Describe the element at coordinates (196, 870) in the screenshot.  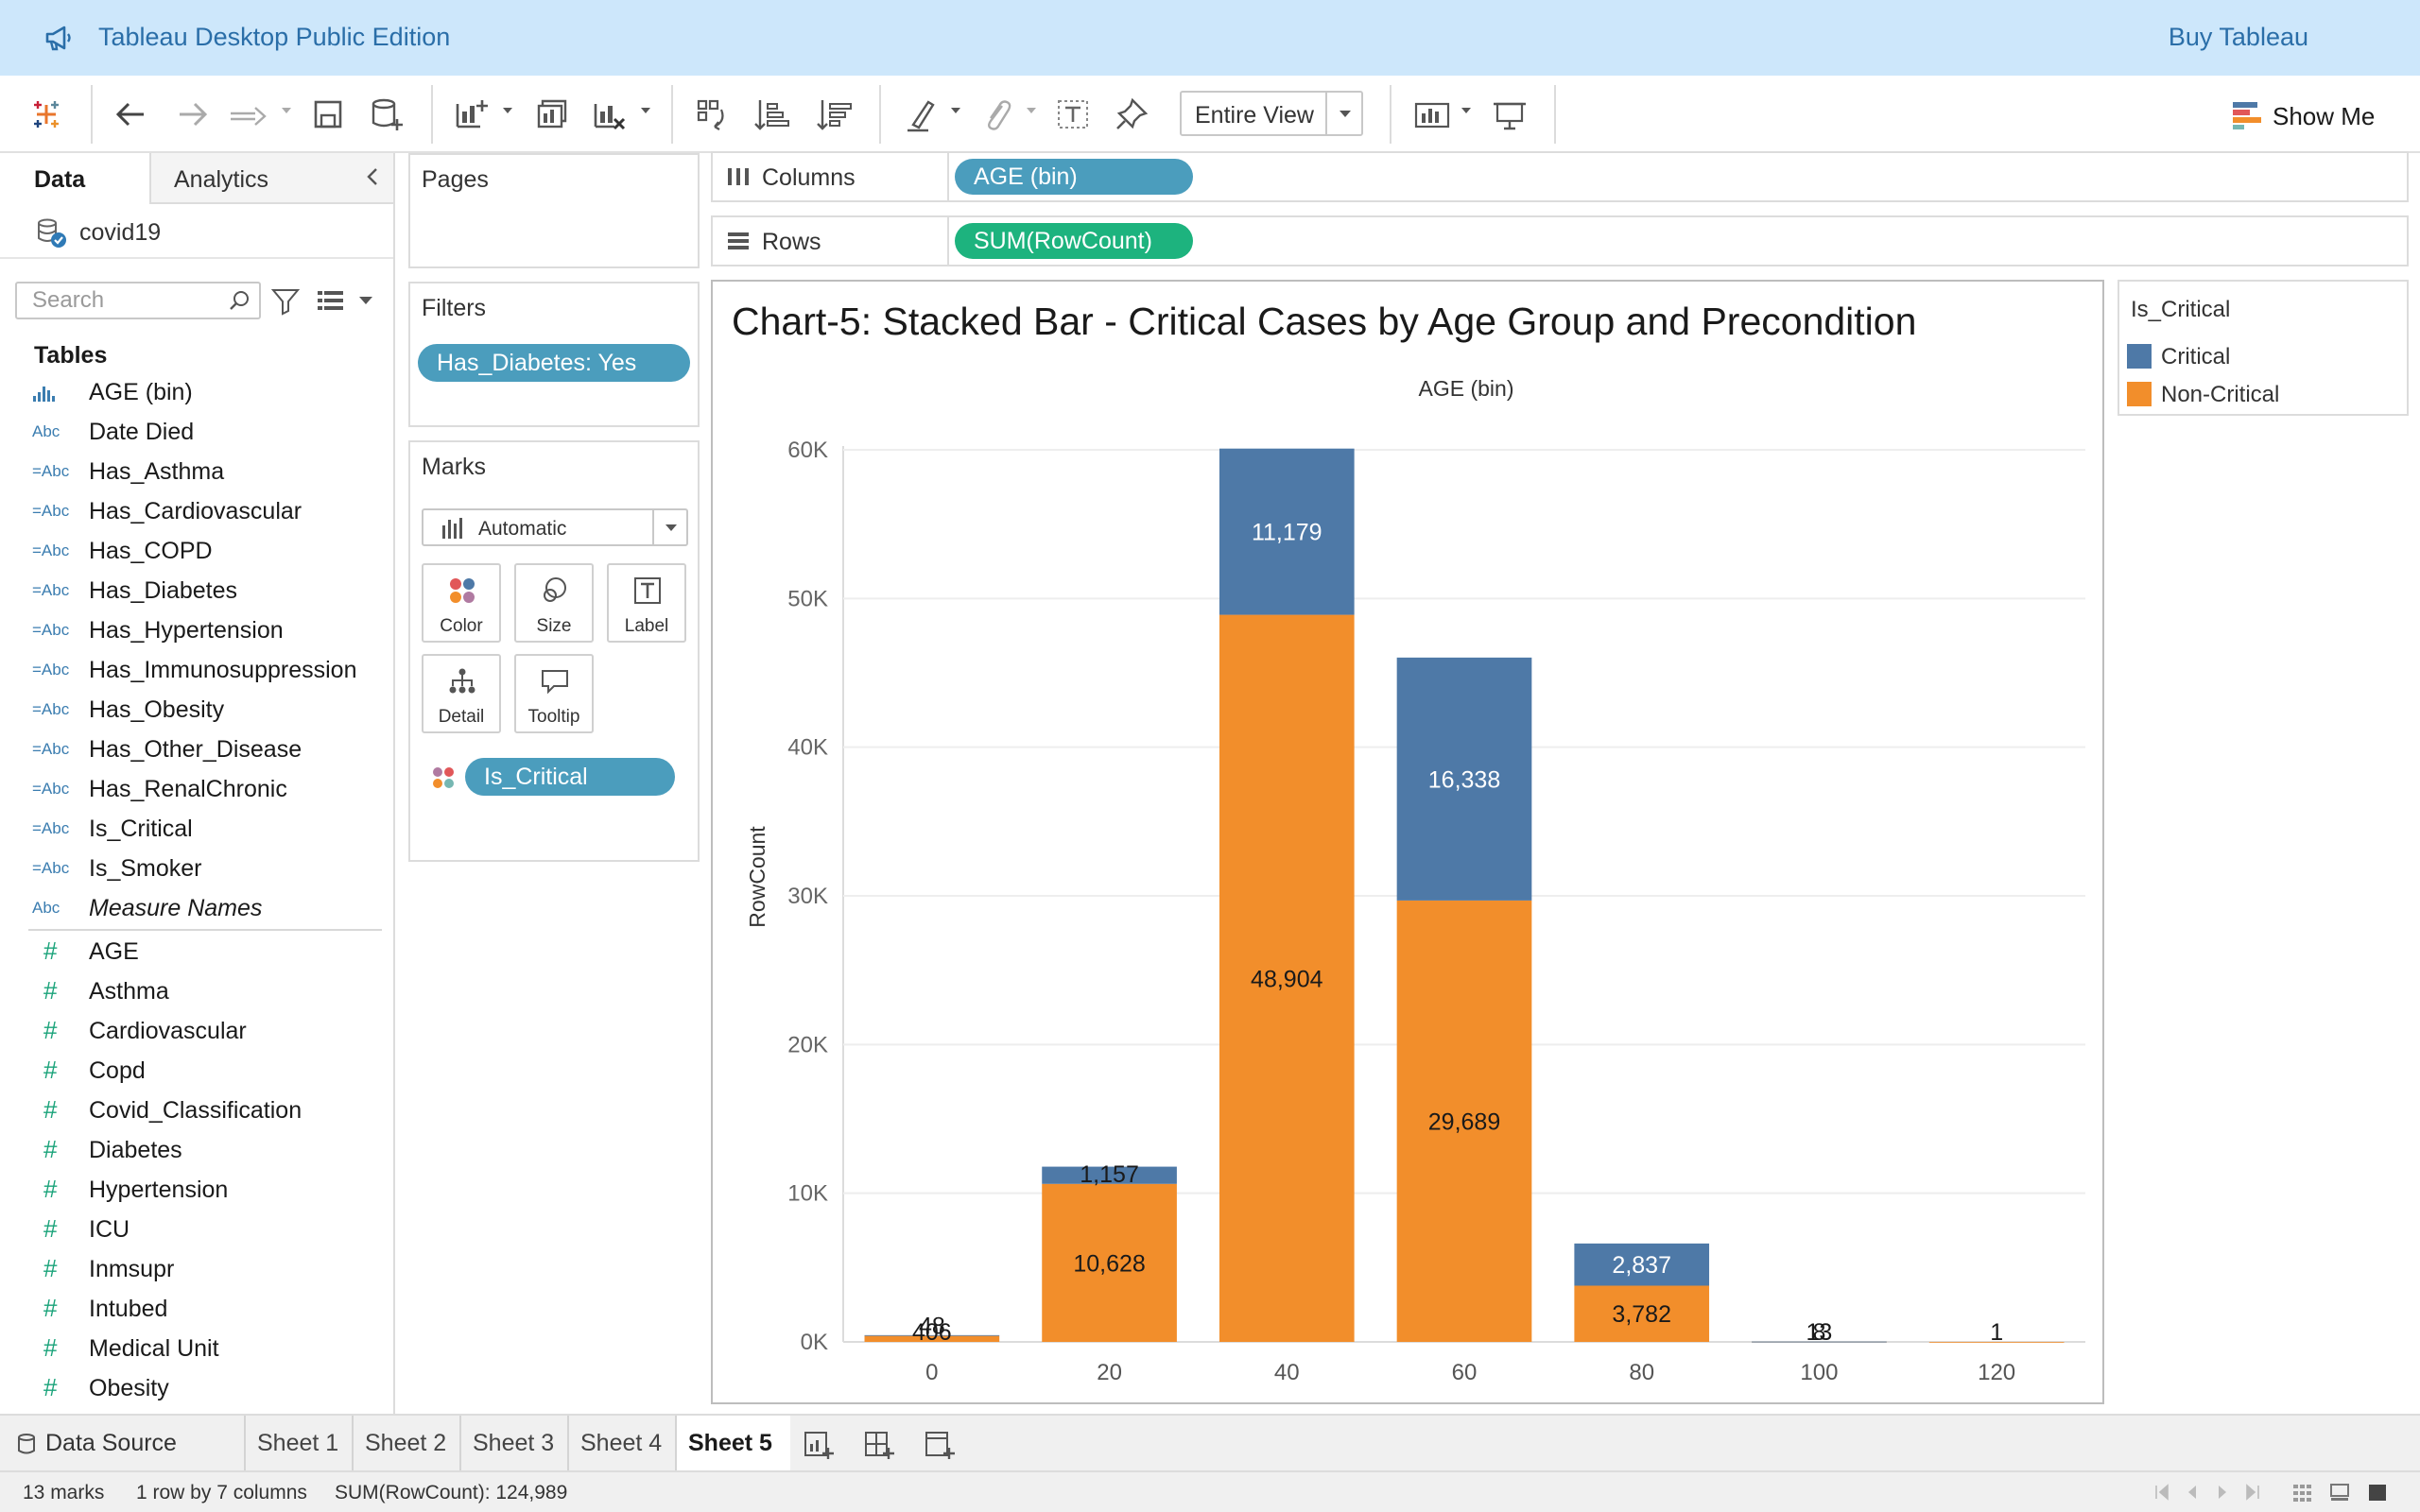
I see `dimension-field: =Abc Is_Smoker` at that location.